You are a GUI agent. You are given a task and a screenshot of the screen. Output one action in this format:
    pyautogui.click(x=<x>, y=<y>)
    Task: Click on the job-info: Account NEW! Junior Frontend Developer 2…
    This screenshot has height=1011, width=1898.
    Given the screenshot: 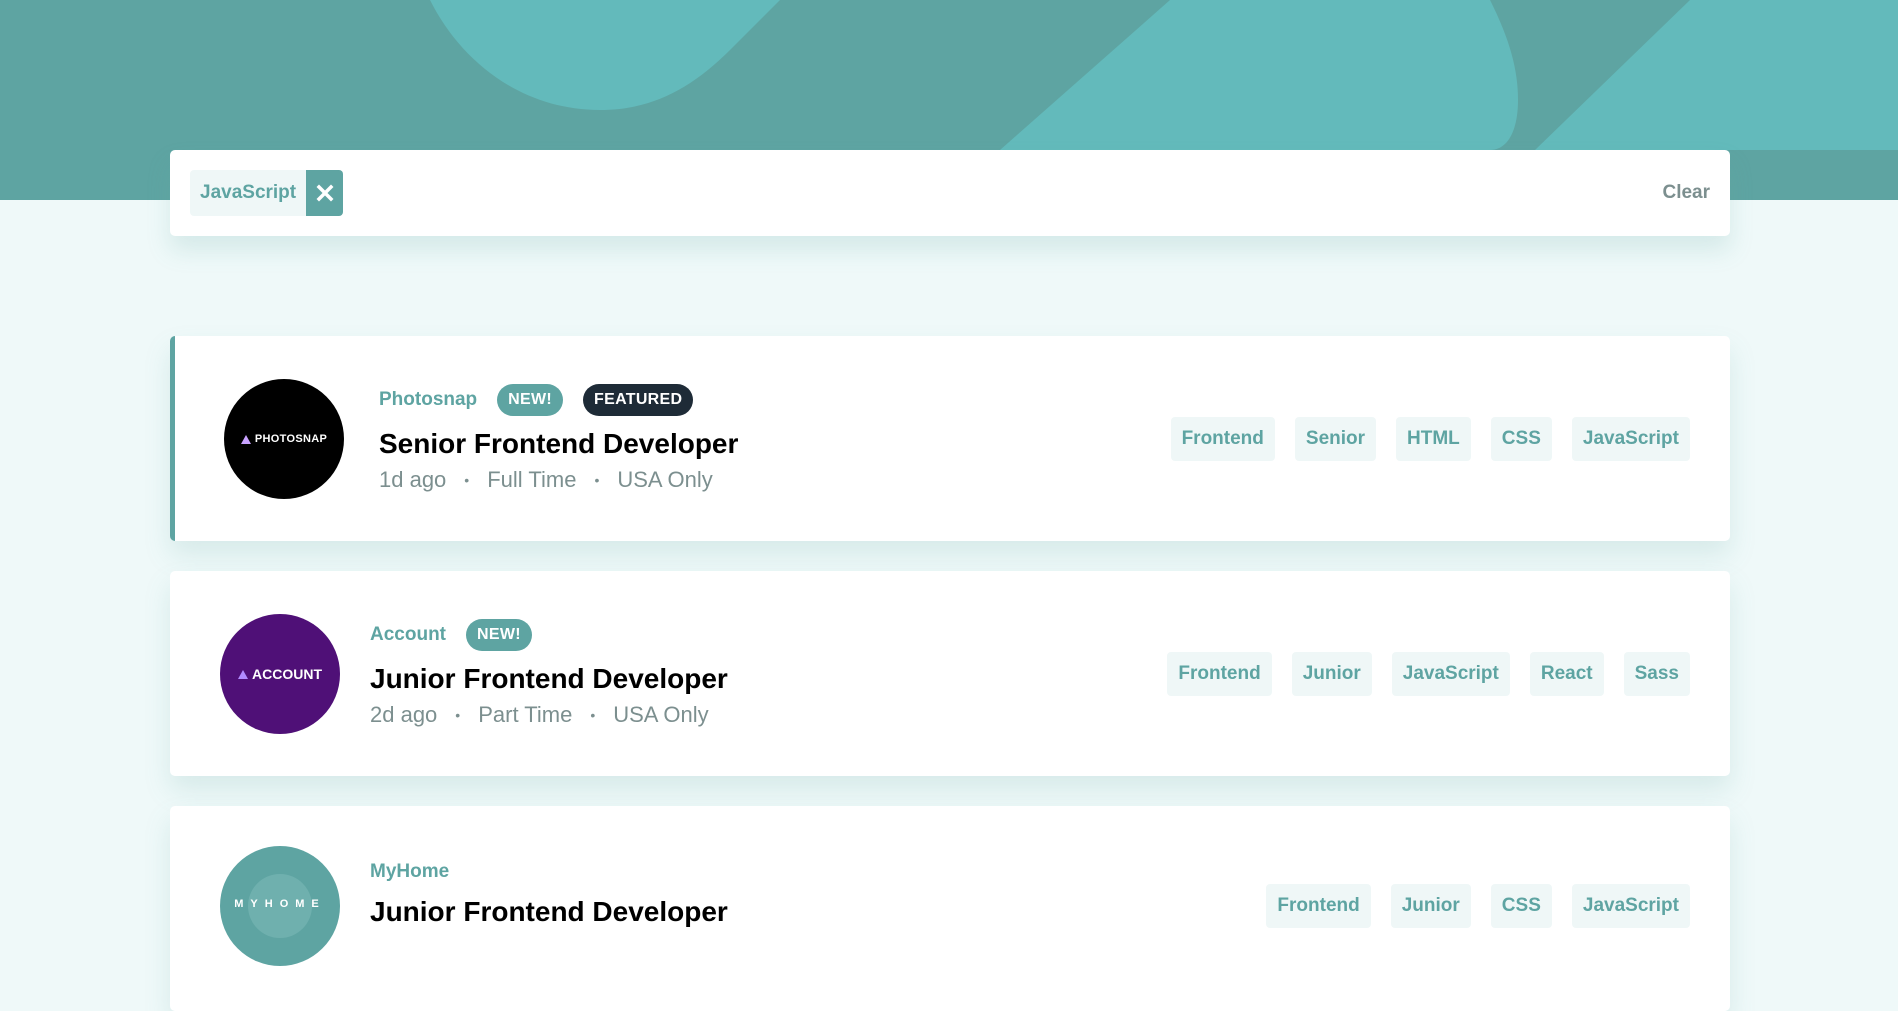 What is the action you would take?
    pyautogui.click(x=549, y=674)
    